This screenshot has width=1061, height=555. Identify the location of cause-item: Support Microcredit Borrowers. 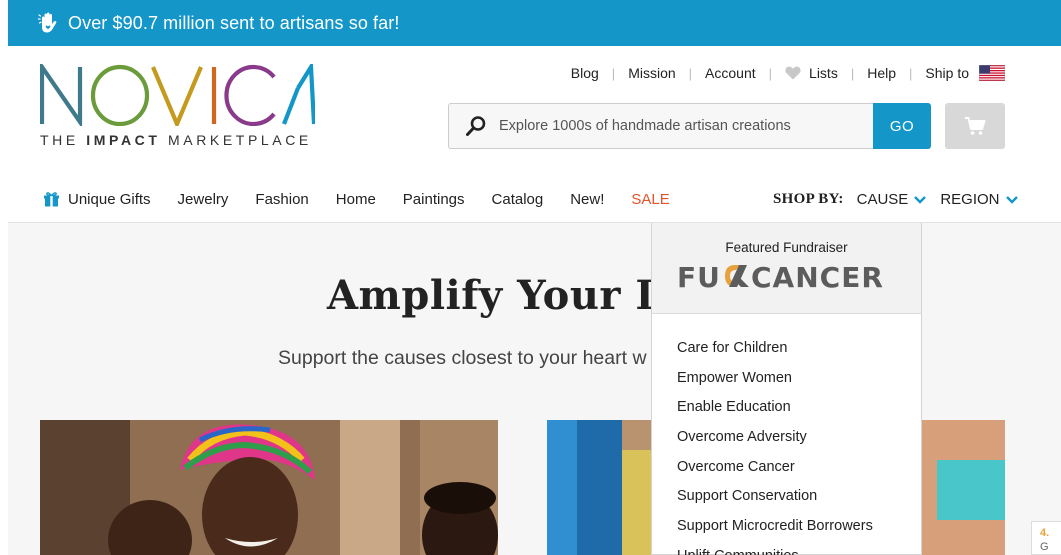
(799, 532).